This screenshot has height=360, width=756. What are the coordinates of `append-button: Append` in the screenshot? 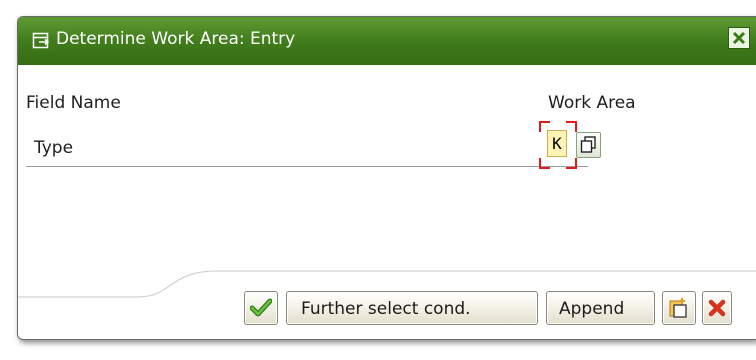 It's located at (600, 308).